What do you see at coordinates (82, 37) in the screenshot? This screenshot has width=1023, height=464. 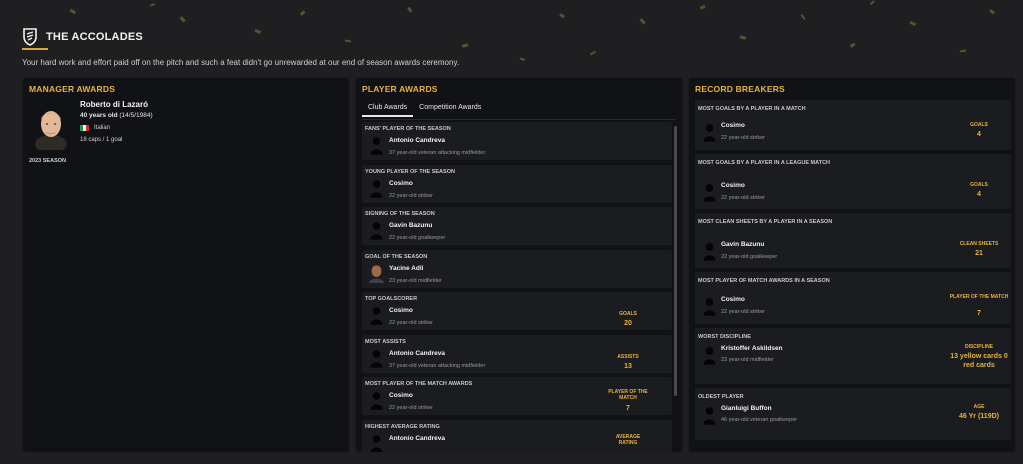 I see `page-header: THE ACCOLADES` at bounding box center [82, 37].